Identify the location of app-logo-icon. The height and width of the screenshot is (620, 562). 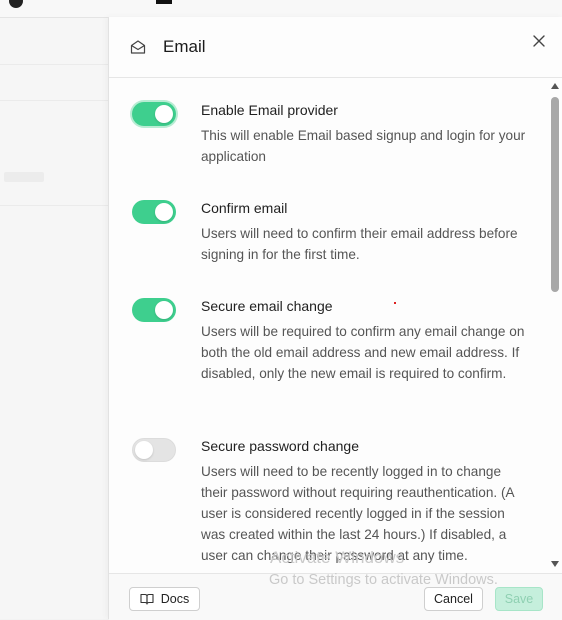
(16, 4).